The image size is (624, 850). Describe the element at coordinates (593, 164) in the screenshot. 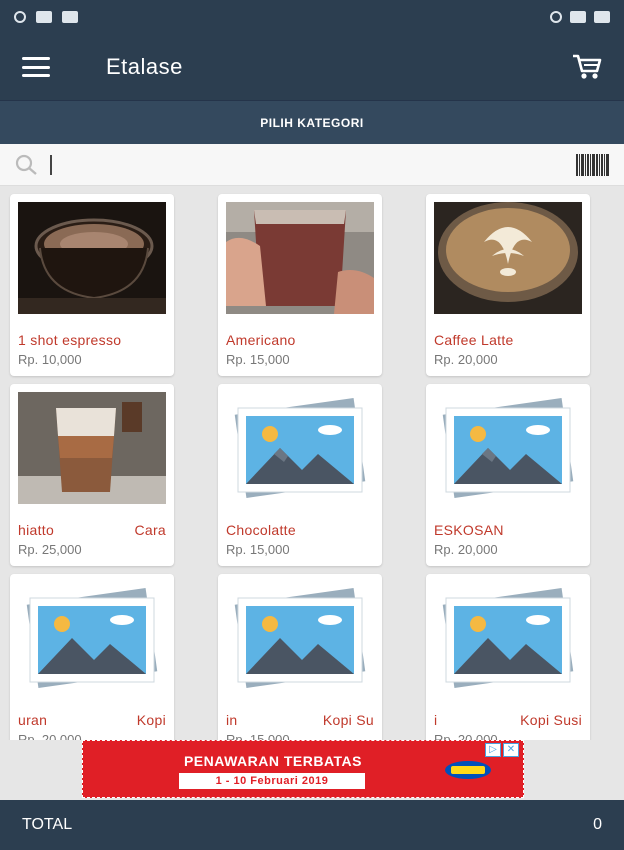

I see `barcode-scan-icon` at that location.